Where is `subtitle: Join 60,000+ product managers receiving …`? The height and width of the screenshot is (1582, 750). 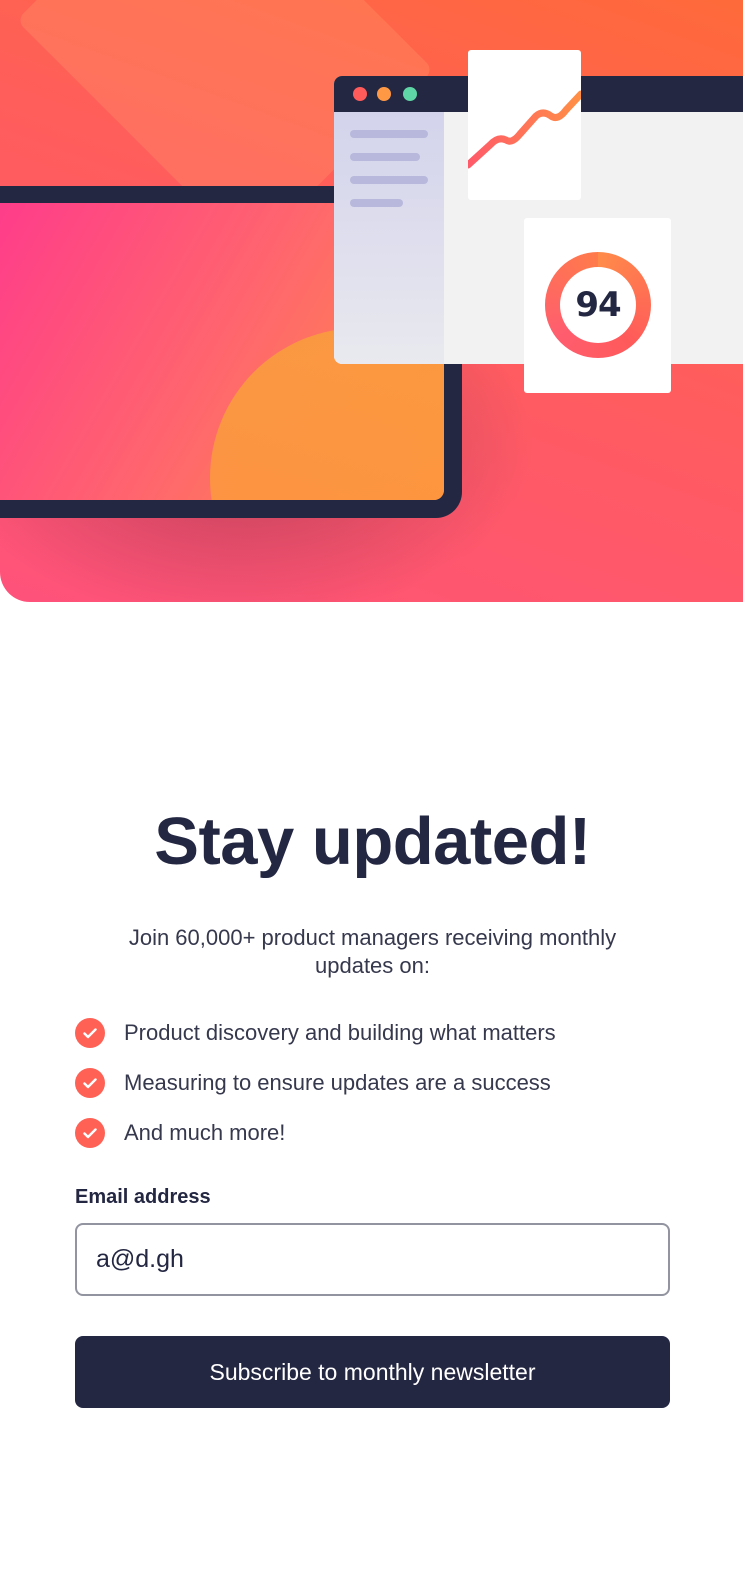
subtitle: Join 60,000+ product managers receiving … is located at coordinates (372, 951).